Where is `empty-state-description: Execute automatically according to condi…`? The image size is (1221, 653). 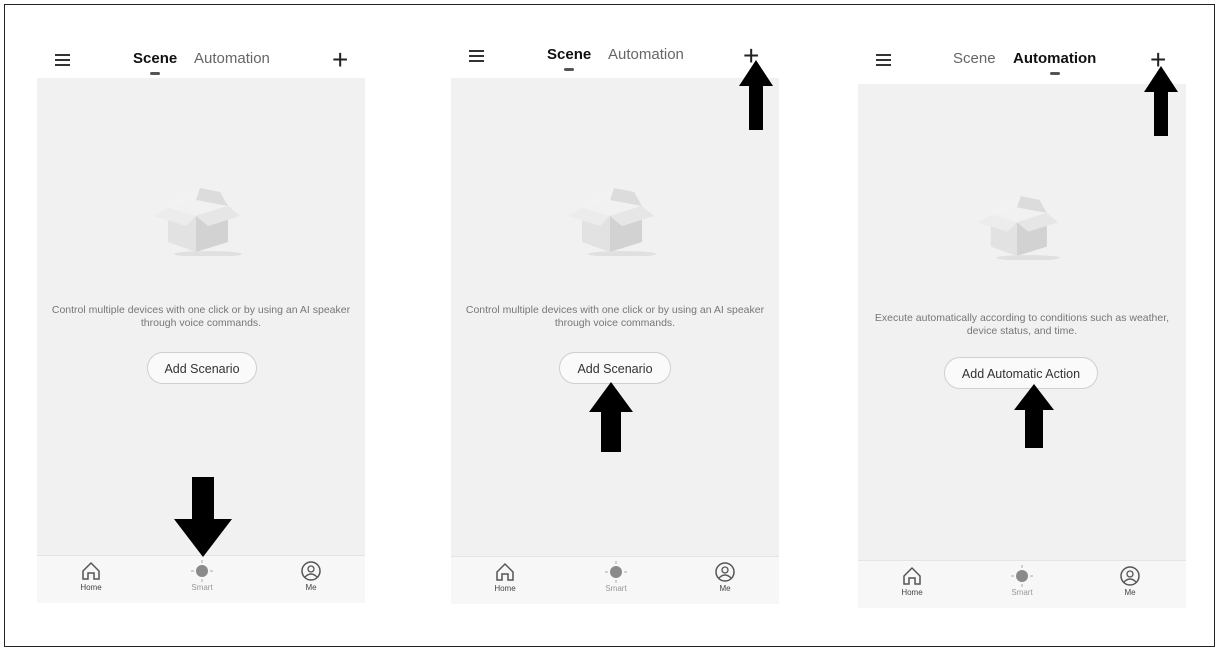 empty-state-description: Execute automatically according to condi… is located at coordinates (1022, 324).